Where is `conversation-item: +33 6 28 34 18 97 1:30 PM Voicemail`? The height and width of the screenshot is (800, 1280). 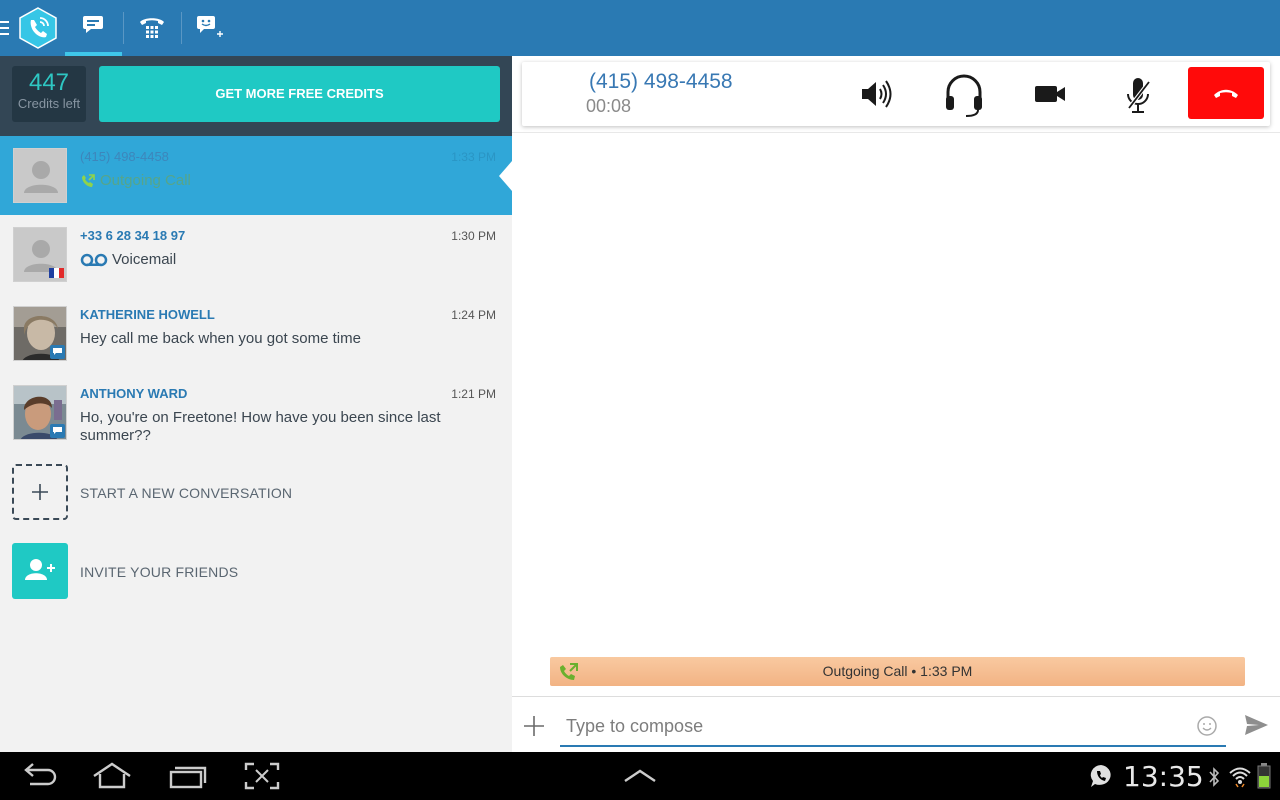 conversation-item: +33 6 28 34 18 97 1:30 PM Voicemail is located at coordinates (256, 254).